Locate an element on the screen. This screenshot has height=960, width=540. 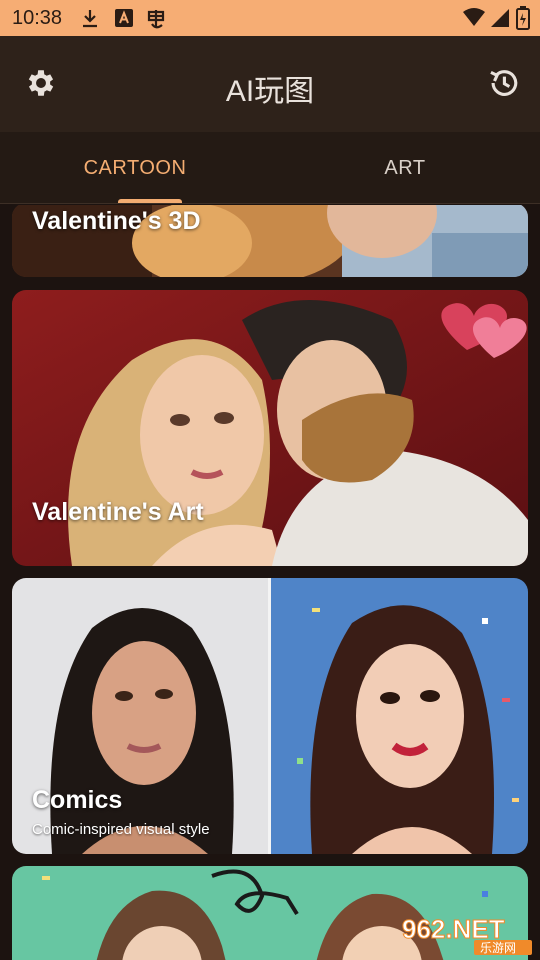
download-icon is located at coordinates (90, 19).